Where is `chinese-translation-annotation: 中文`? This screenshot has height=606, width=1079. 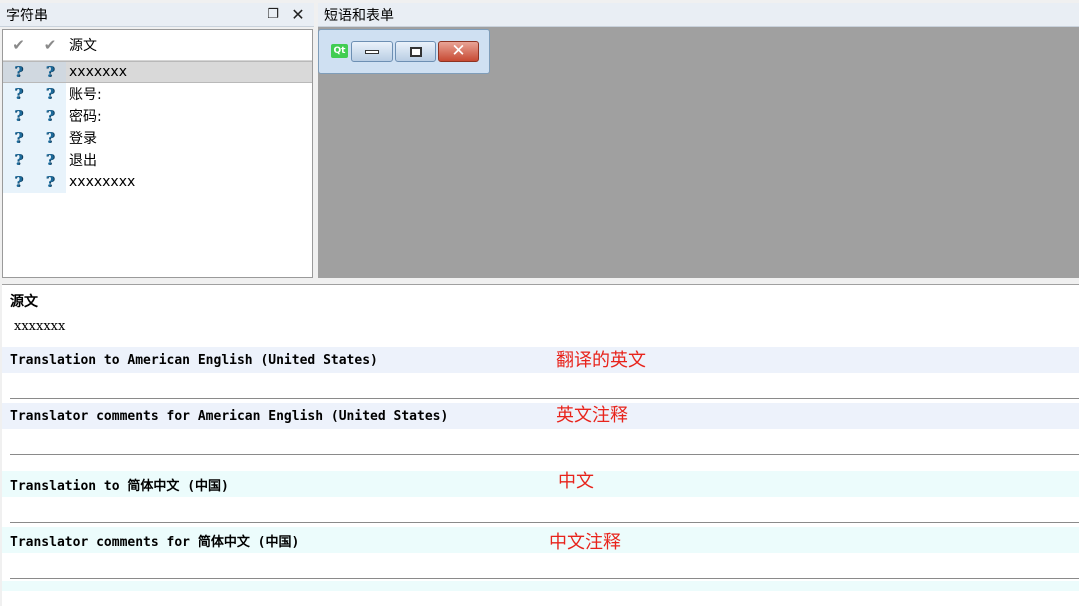 chinese-translation-annotation: 中文 is located at coordinates (576, 481).